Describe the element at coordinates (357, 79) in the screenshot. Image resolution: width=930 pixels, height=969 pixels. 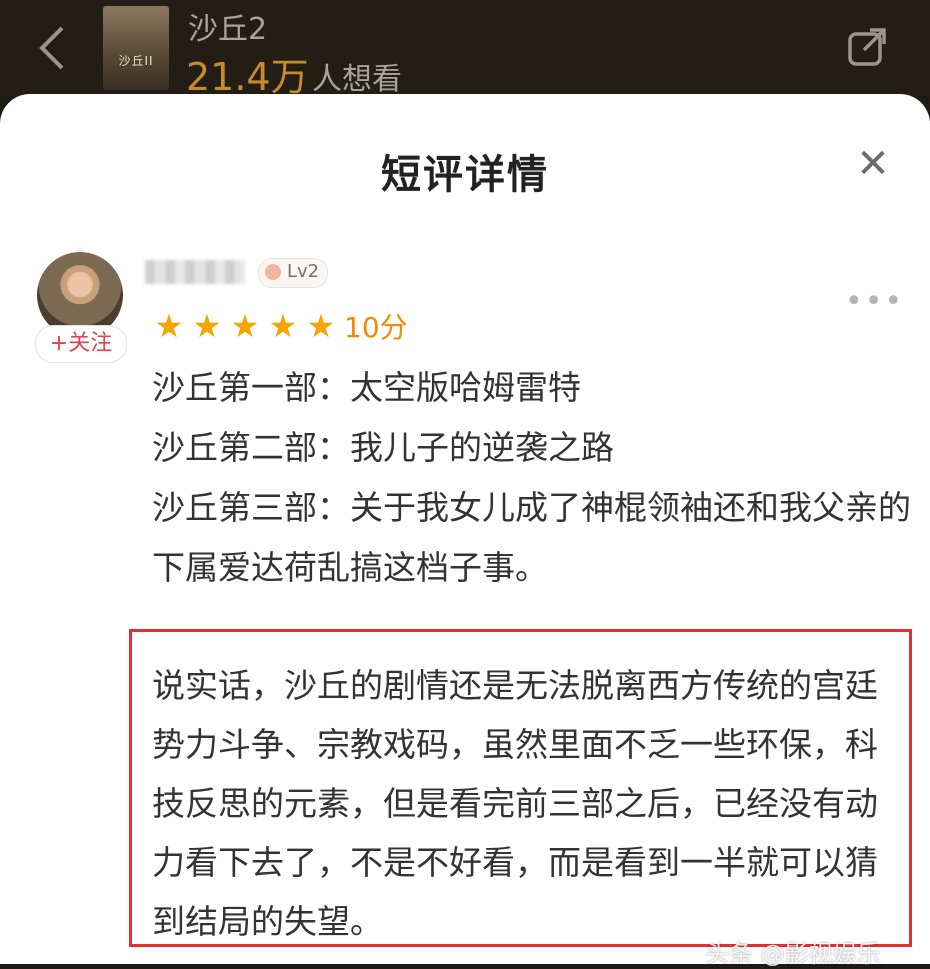
I see `want-suffix: 人想看` at that location.